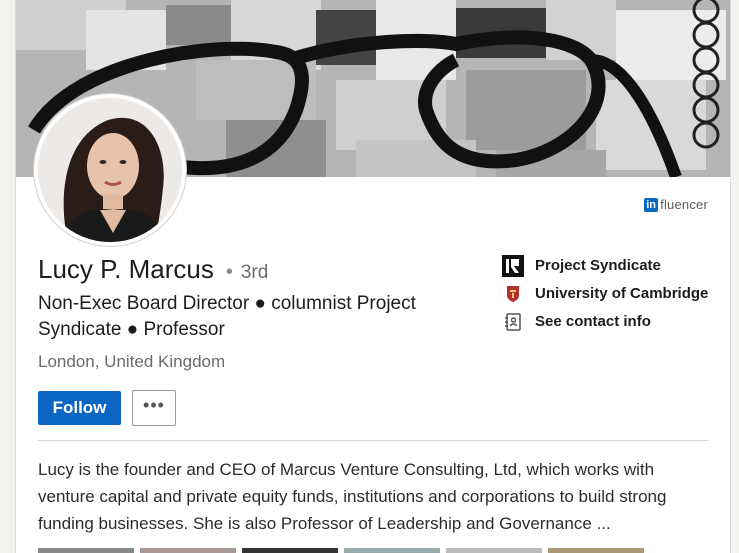 Image resolution: width=739 pixels, height=553 pixels. I want to click on profile-photo, so click(110, 170).